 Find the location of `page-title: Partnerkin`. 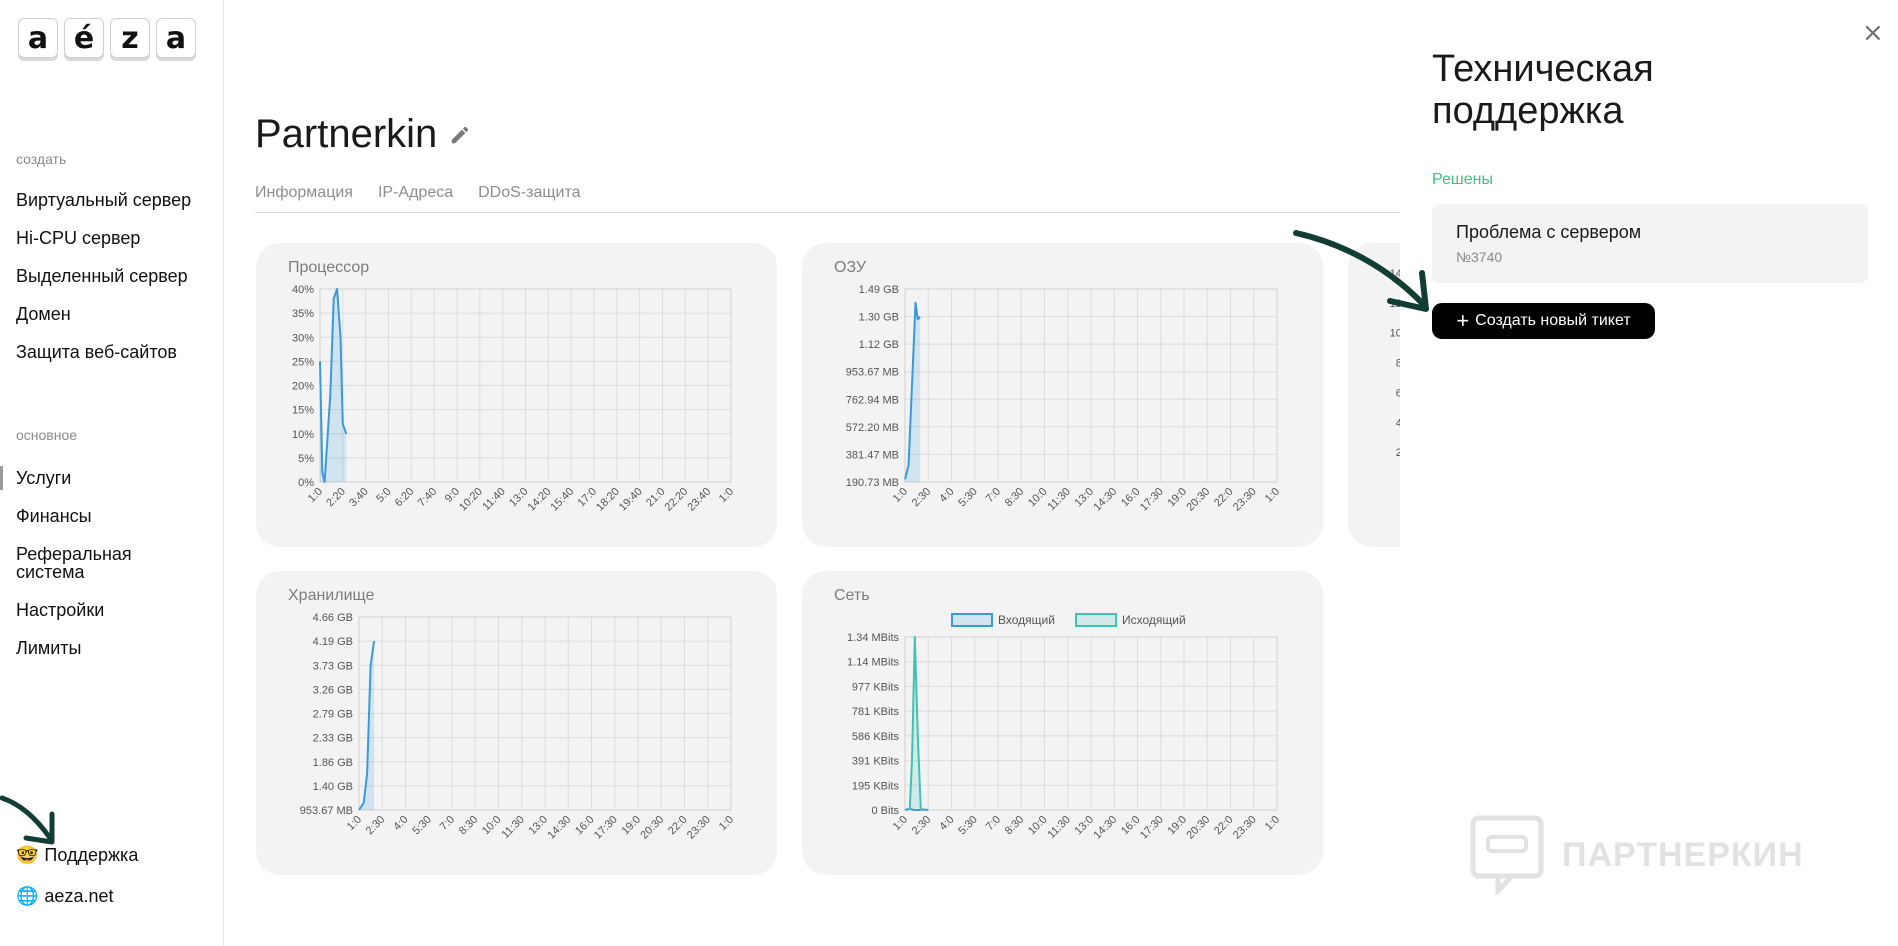

page-title: Partnerkin is located at coordinates (346, 134).